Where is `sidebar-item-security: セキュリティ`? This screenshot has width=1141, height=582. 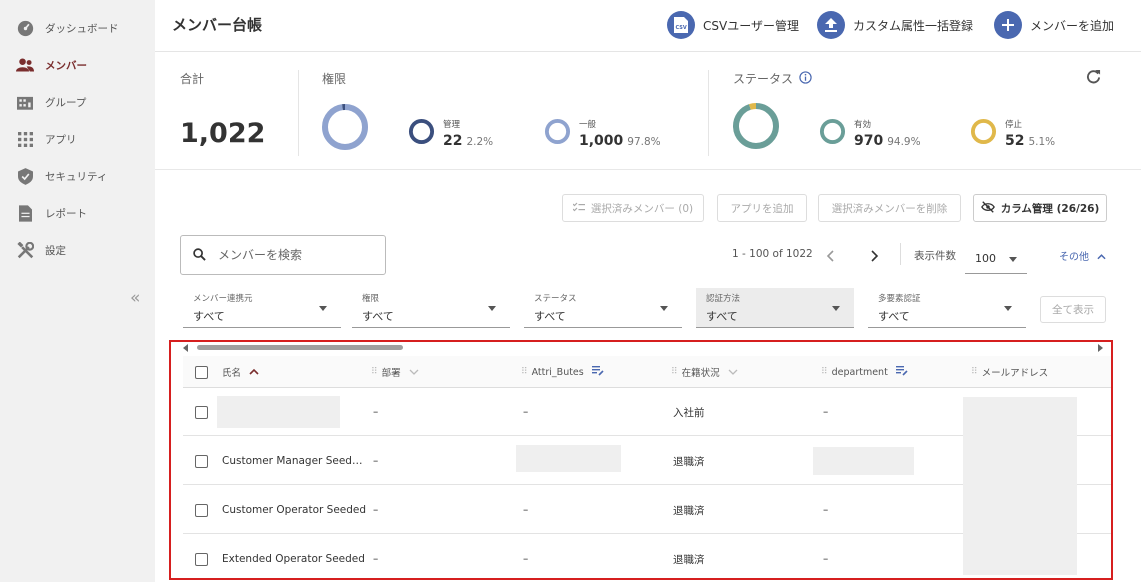 sidebar-item-security: セキュリティ is located at coordinates (61, 176).